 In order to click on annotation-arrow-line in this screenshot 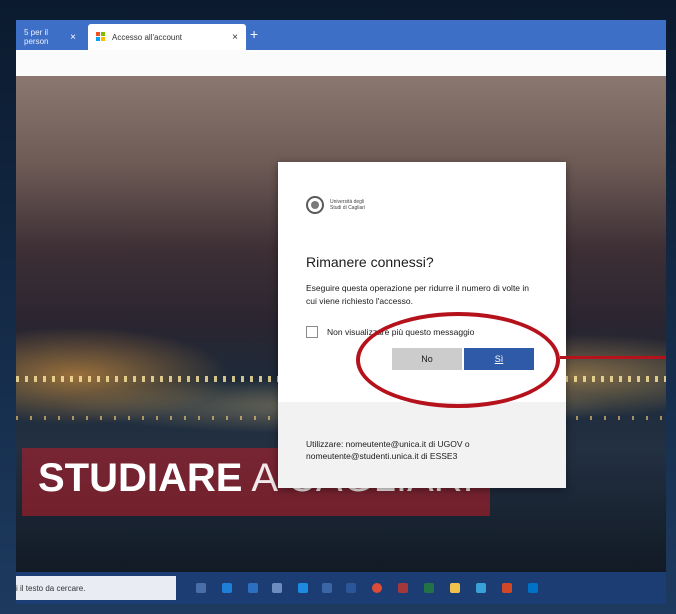, I will do `click(613, 357)`.